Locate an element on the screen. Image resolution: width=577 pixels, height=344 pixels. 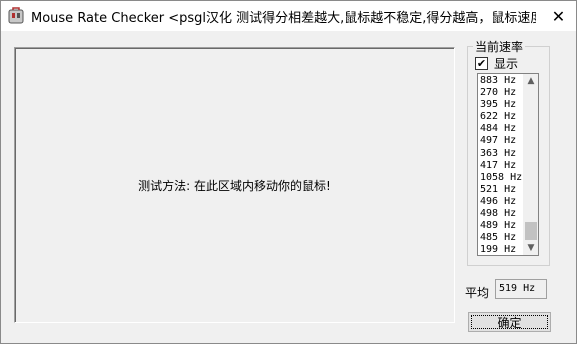
close-button: ✕ is located at coordinates (558, 16).